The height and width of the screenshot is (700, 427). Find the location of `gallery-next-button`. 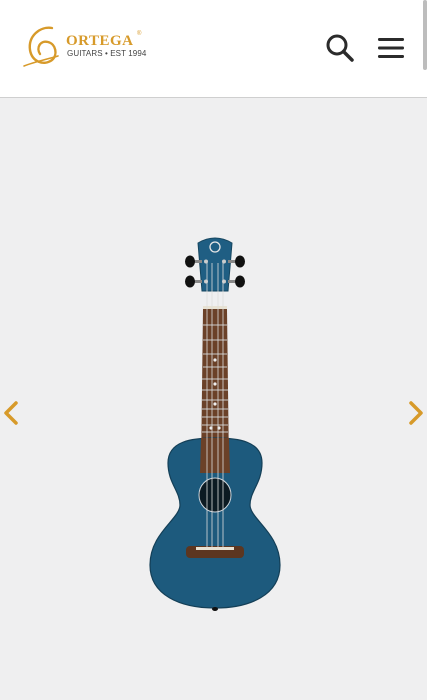

gallery-next-button is located at coordinates (415, 413).